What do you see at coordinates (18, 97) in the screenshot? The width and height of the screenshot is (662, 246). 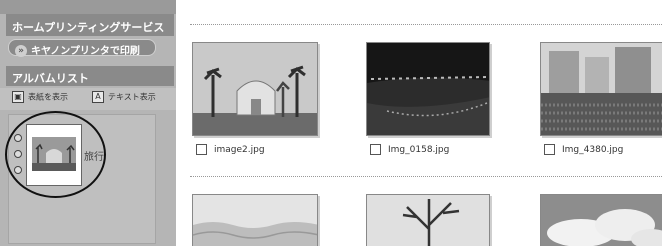 I see `cover-view-icon: ▣` at bounding box center [18, 97].